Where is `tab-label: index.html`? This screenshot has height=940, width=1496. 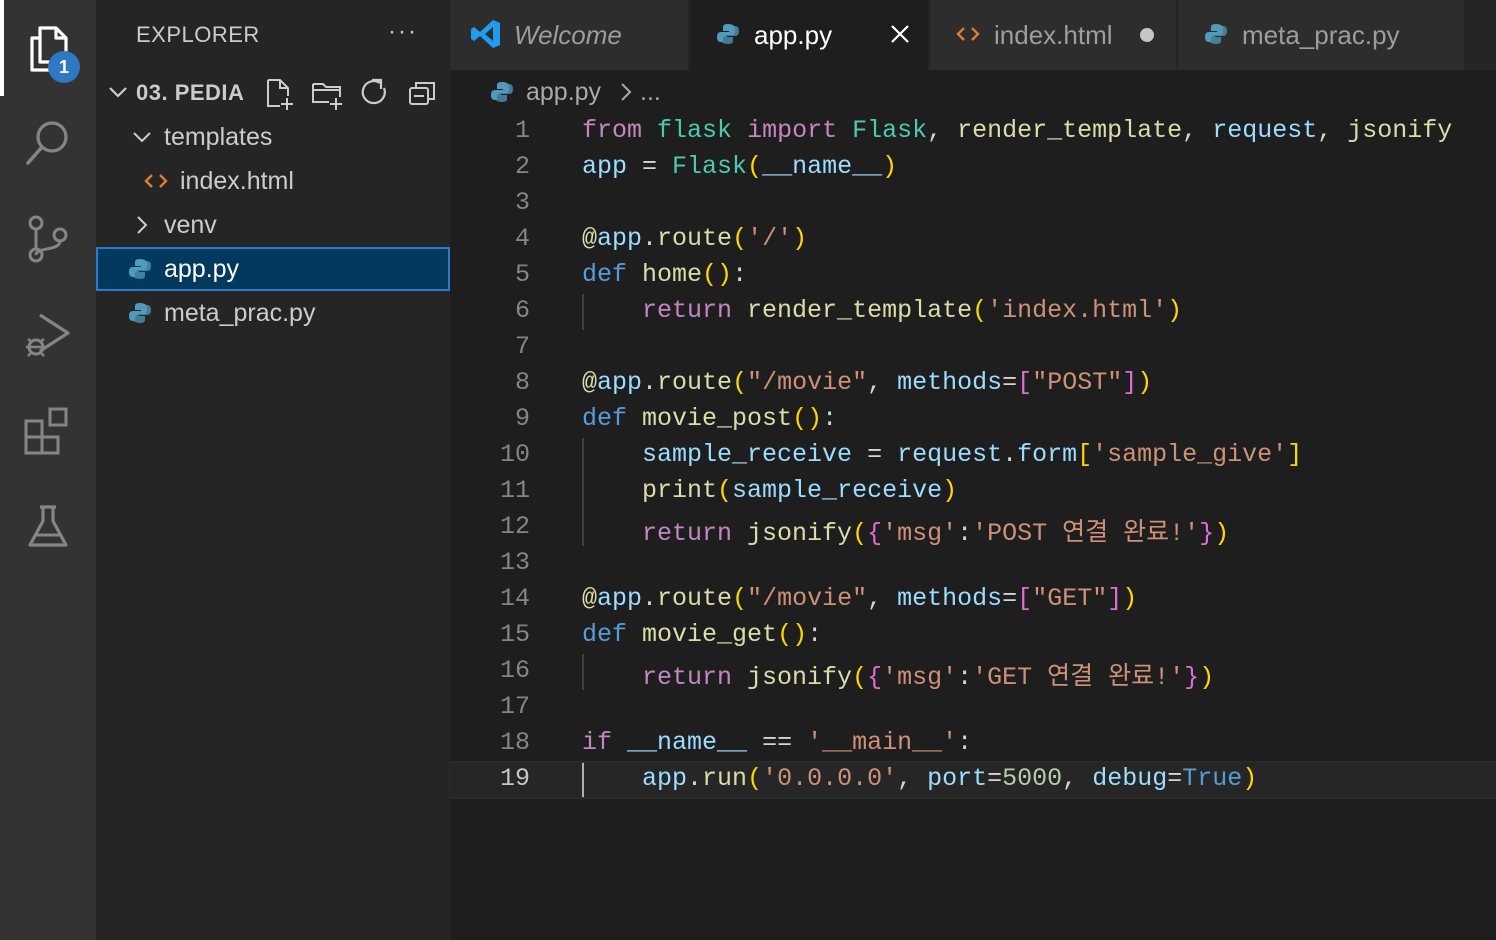 tab-label: index.html is located at coordinates (1053, 35).